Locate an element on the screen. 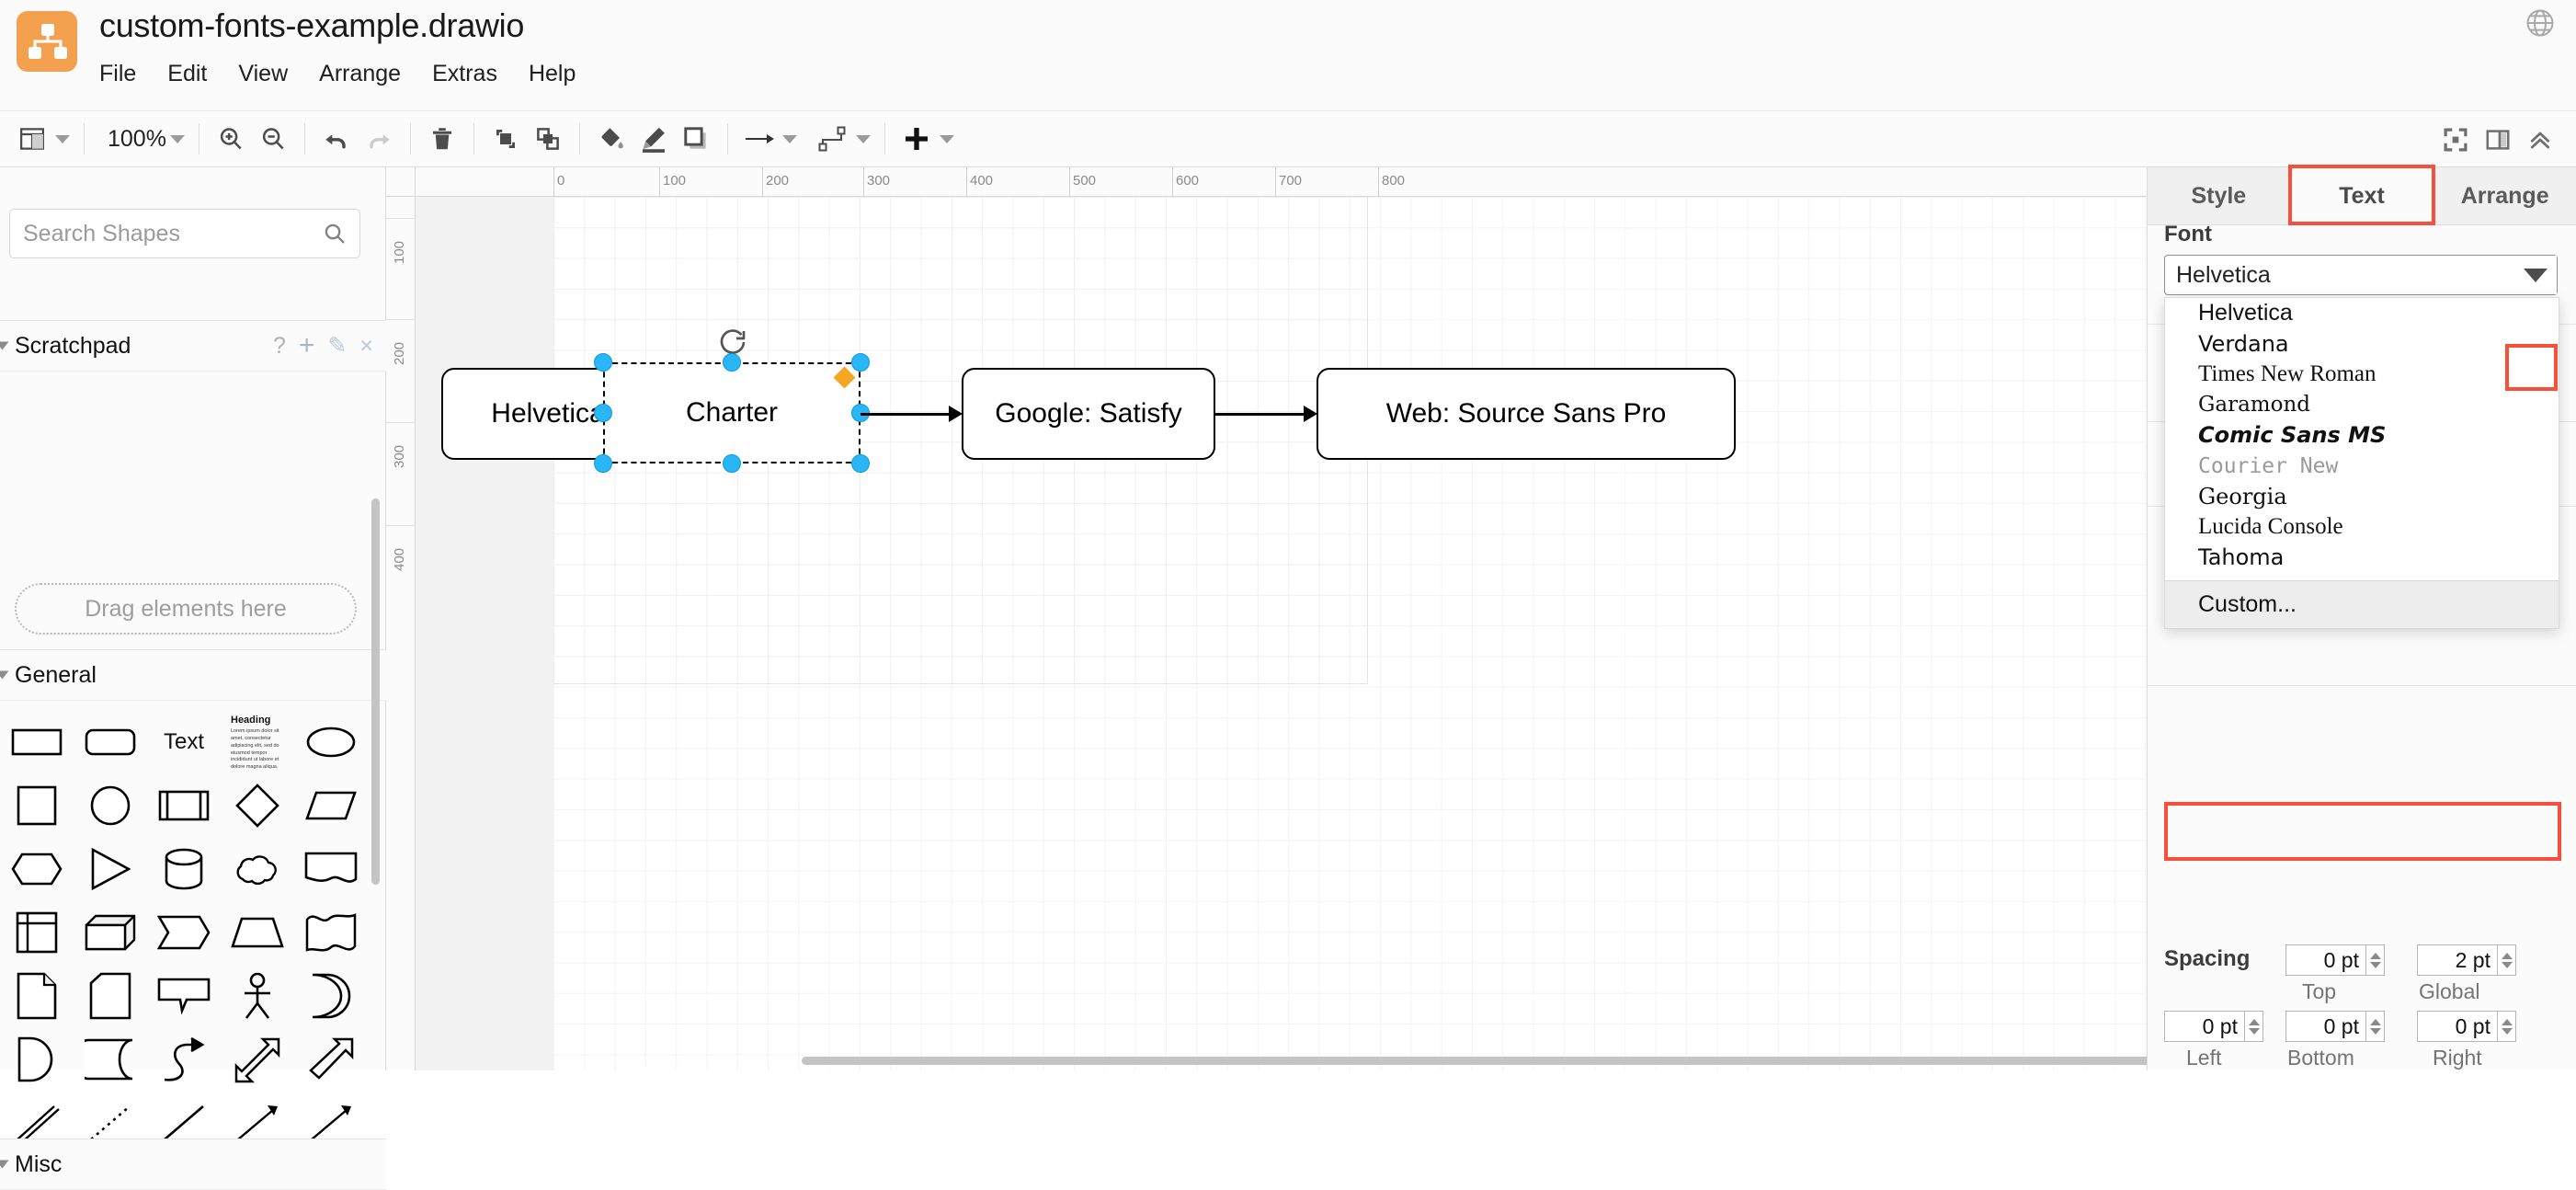  delete-icon is located at coordinates (442, 139).